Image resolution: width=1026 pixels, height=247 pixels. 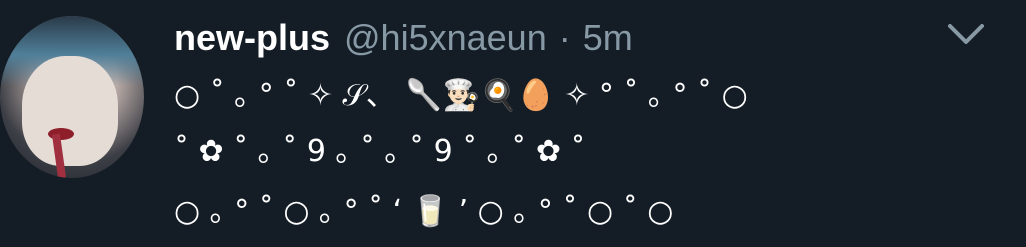 What do you see at coordinates (445, 38) in the screenshot?
I see `user-handle: @hi5xnaeun` at bounding box center [445, 38].